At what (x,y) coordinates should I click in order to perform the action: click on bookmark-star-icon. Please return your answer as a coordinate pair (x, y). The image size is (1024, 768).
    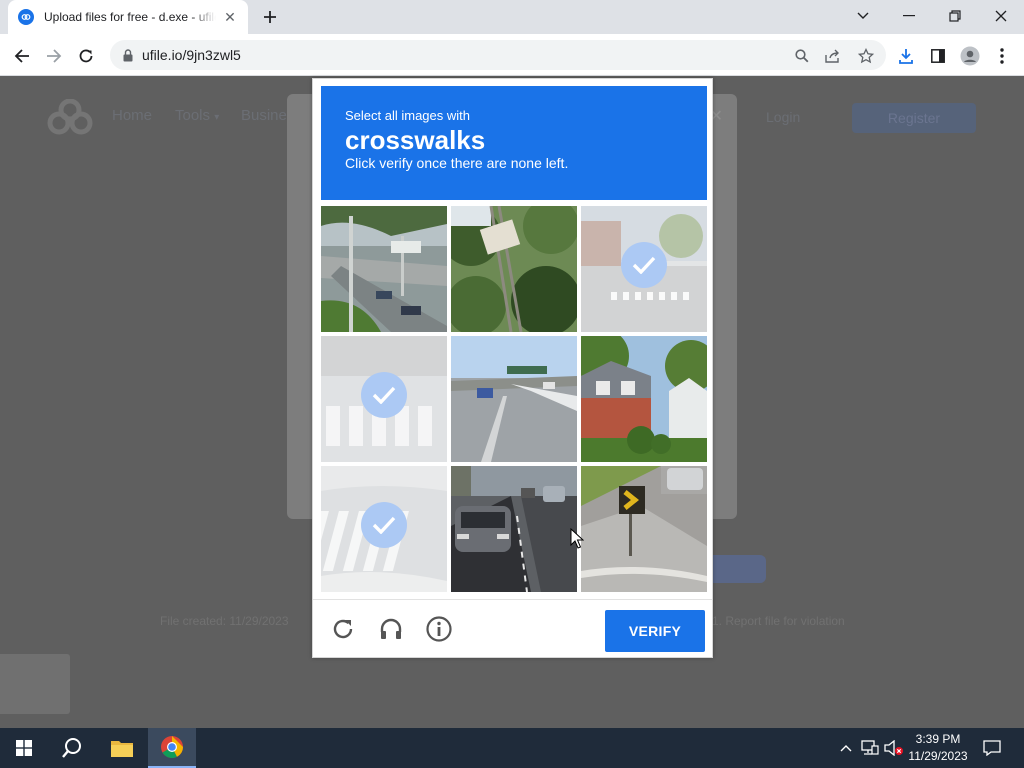
    Looking at the image, I should click on (866, 56).